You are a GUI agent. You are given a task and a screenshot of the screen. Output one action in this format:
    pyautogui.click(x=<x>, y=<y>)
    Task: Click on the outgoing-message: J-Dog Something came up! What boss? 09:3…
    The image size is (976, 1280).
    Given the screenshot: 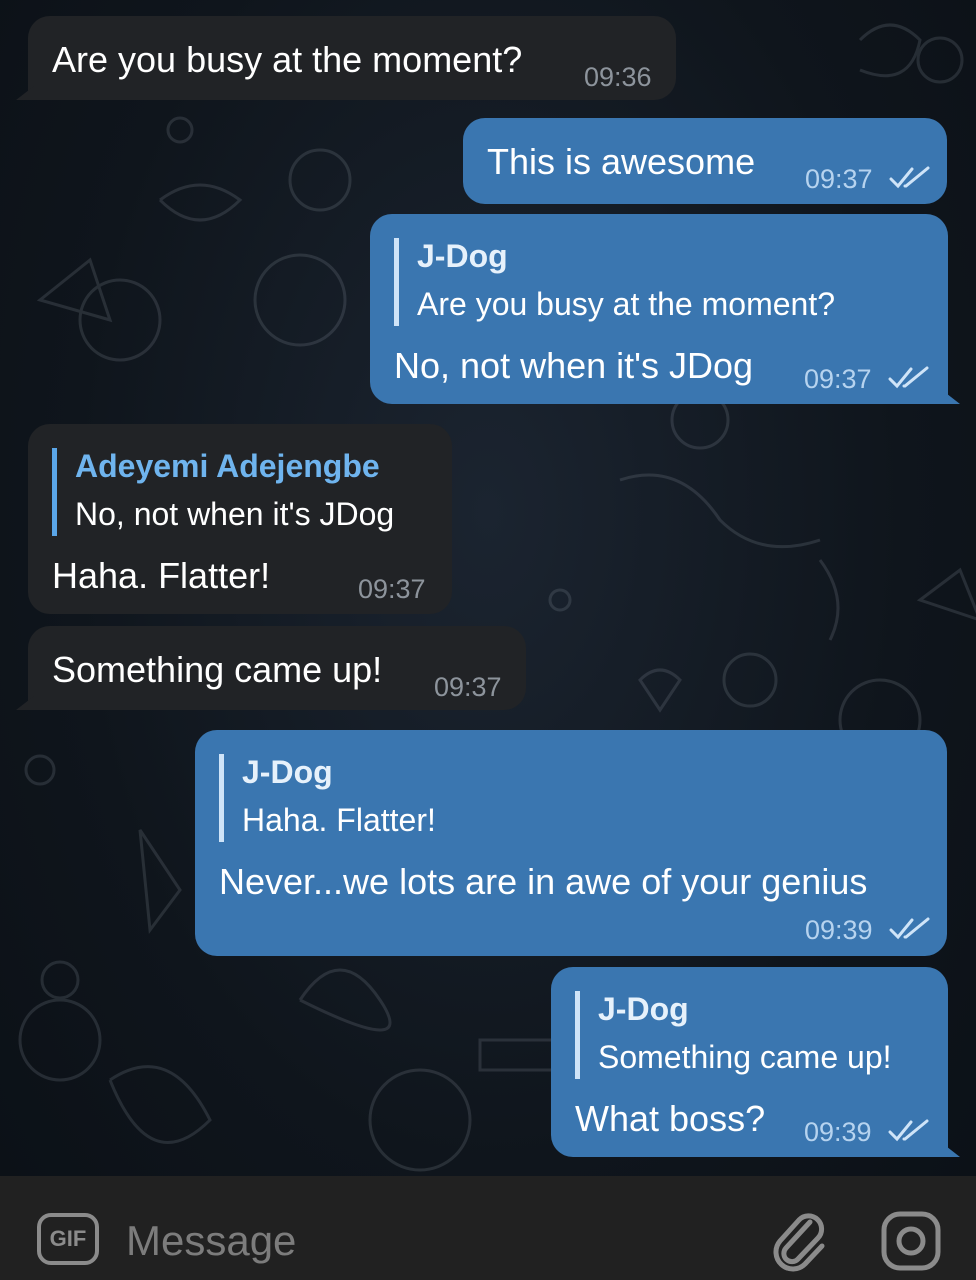 What is the action you would take?
    pyautogui.click(x=749, y=1062)
    